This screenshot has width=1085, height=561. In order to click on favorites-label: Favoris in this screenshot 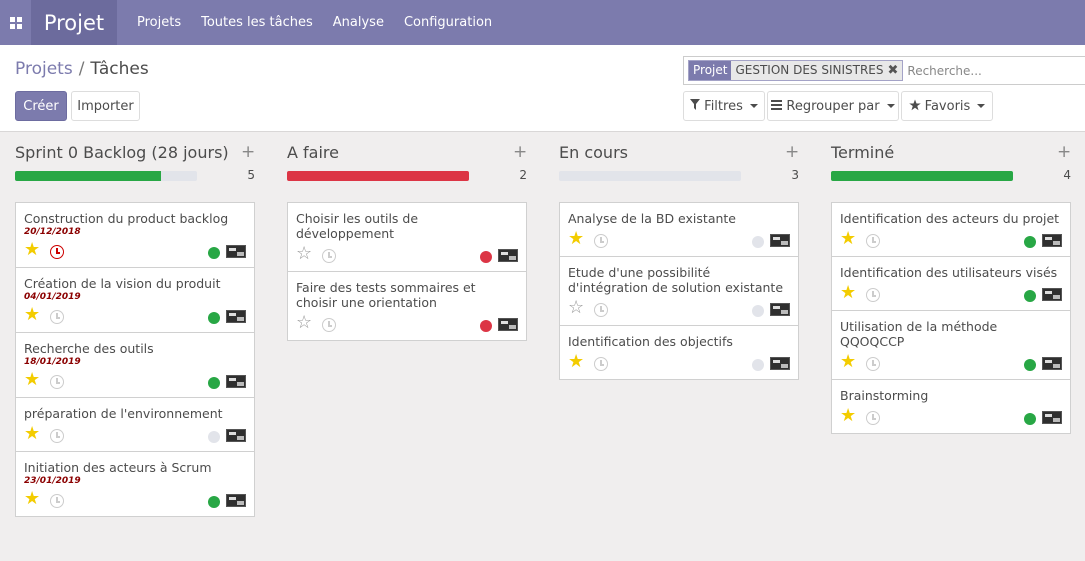, I will do `click(947, 106)`.